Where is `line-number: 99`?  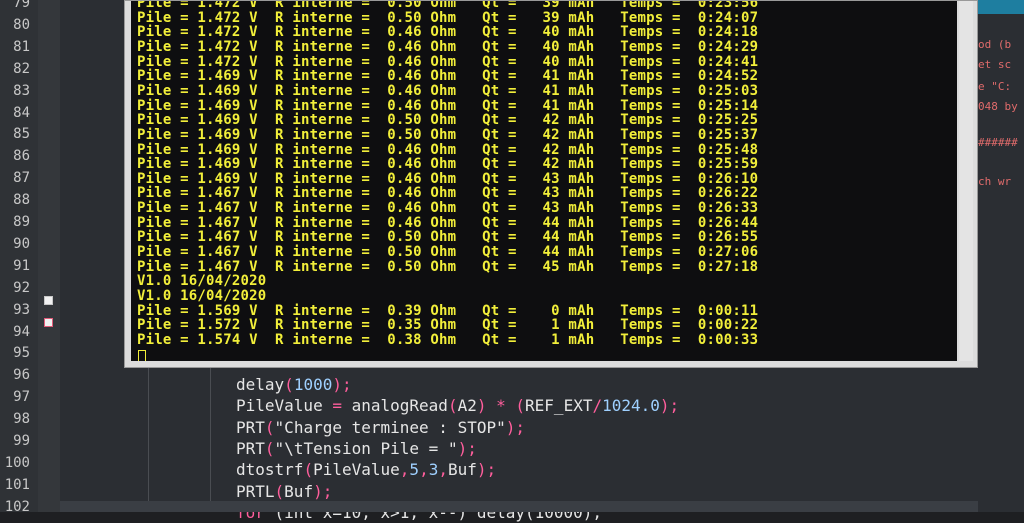
line-number: 99 is located at coordinates (21, 441).